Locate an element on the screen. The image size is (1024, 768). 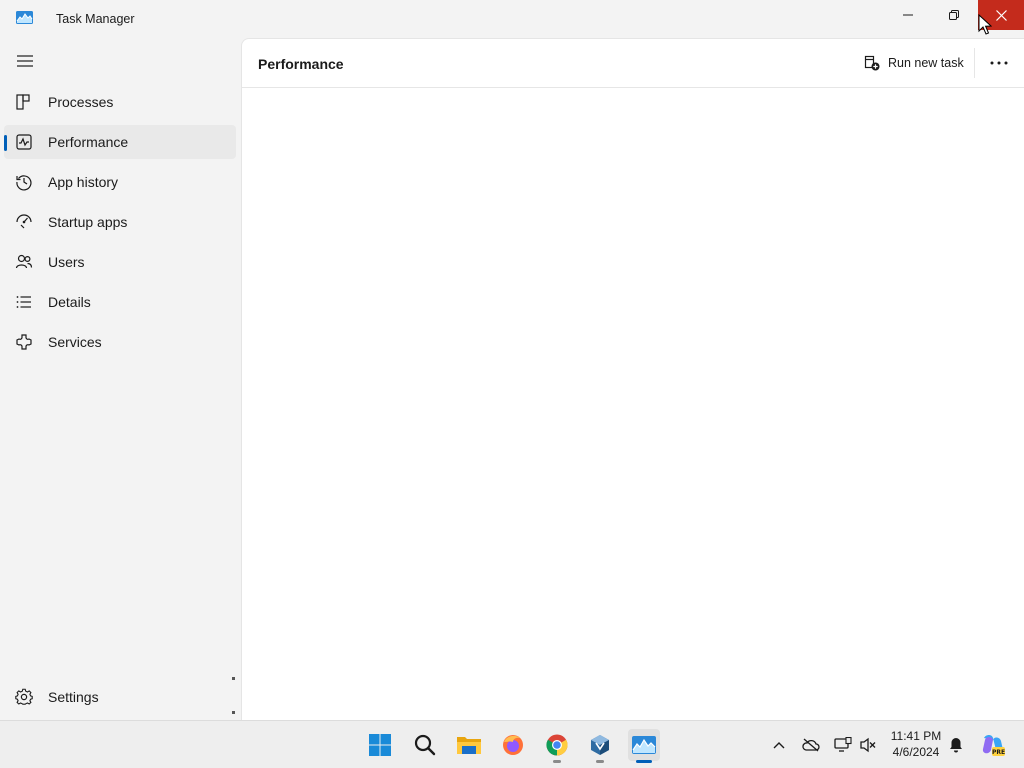
sidebar-item-app-history: App history is located at coordinates (120, 182).